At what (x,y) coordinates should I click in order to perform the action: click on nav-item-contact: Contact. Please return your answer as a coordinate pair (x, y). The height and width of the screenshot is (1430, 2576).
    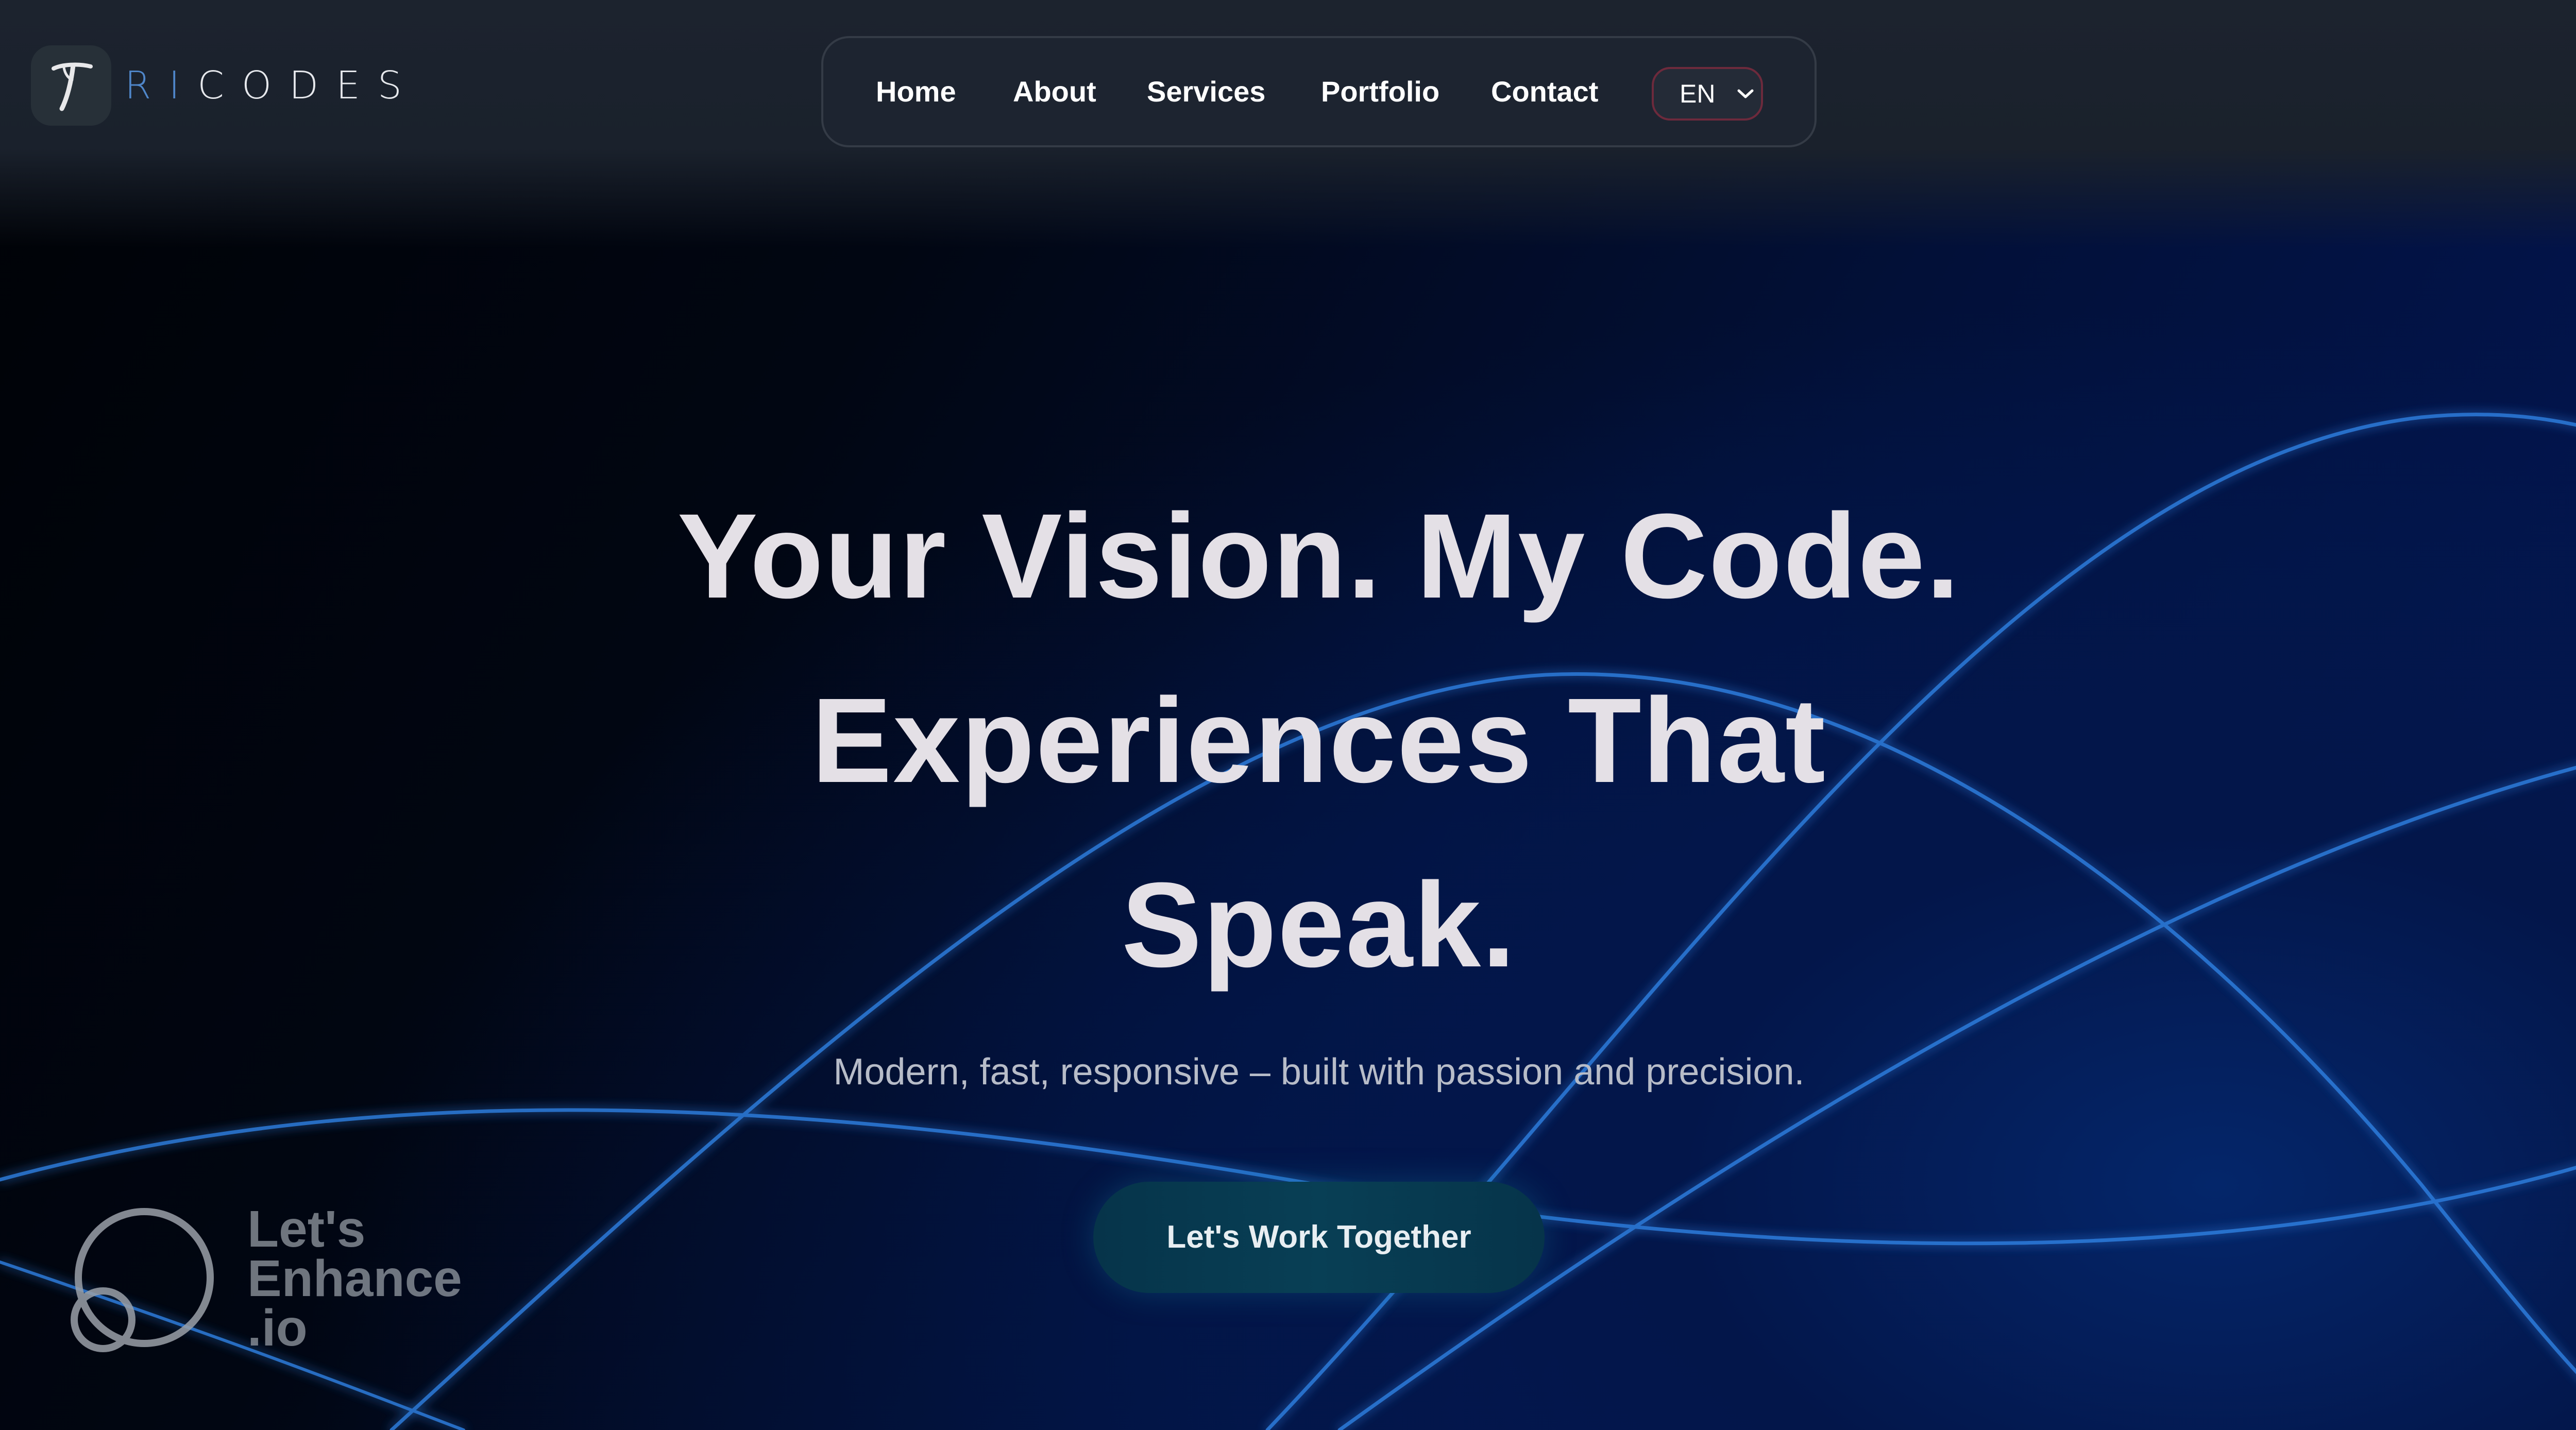
    Looking at the image, I should click on (1544, 91).